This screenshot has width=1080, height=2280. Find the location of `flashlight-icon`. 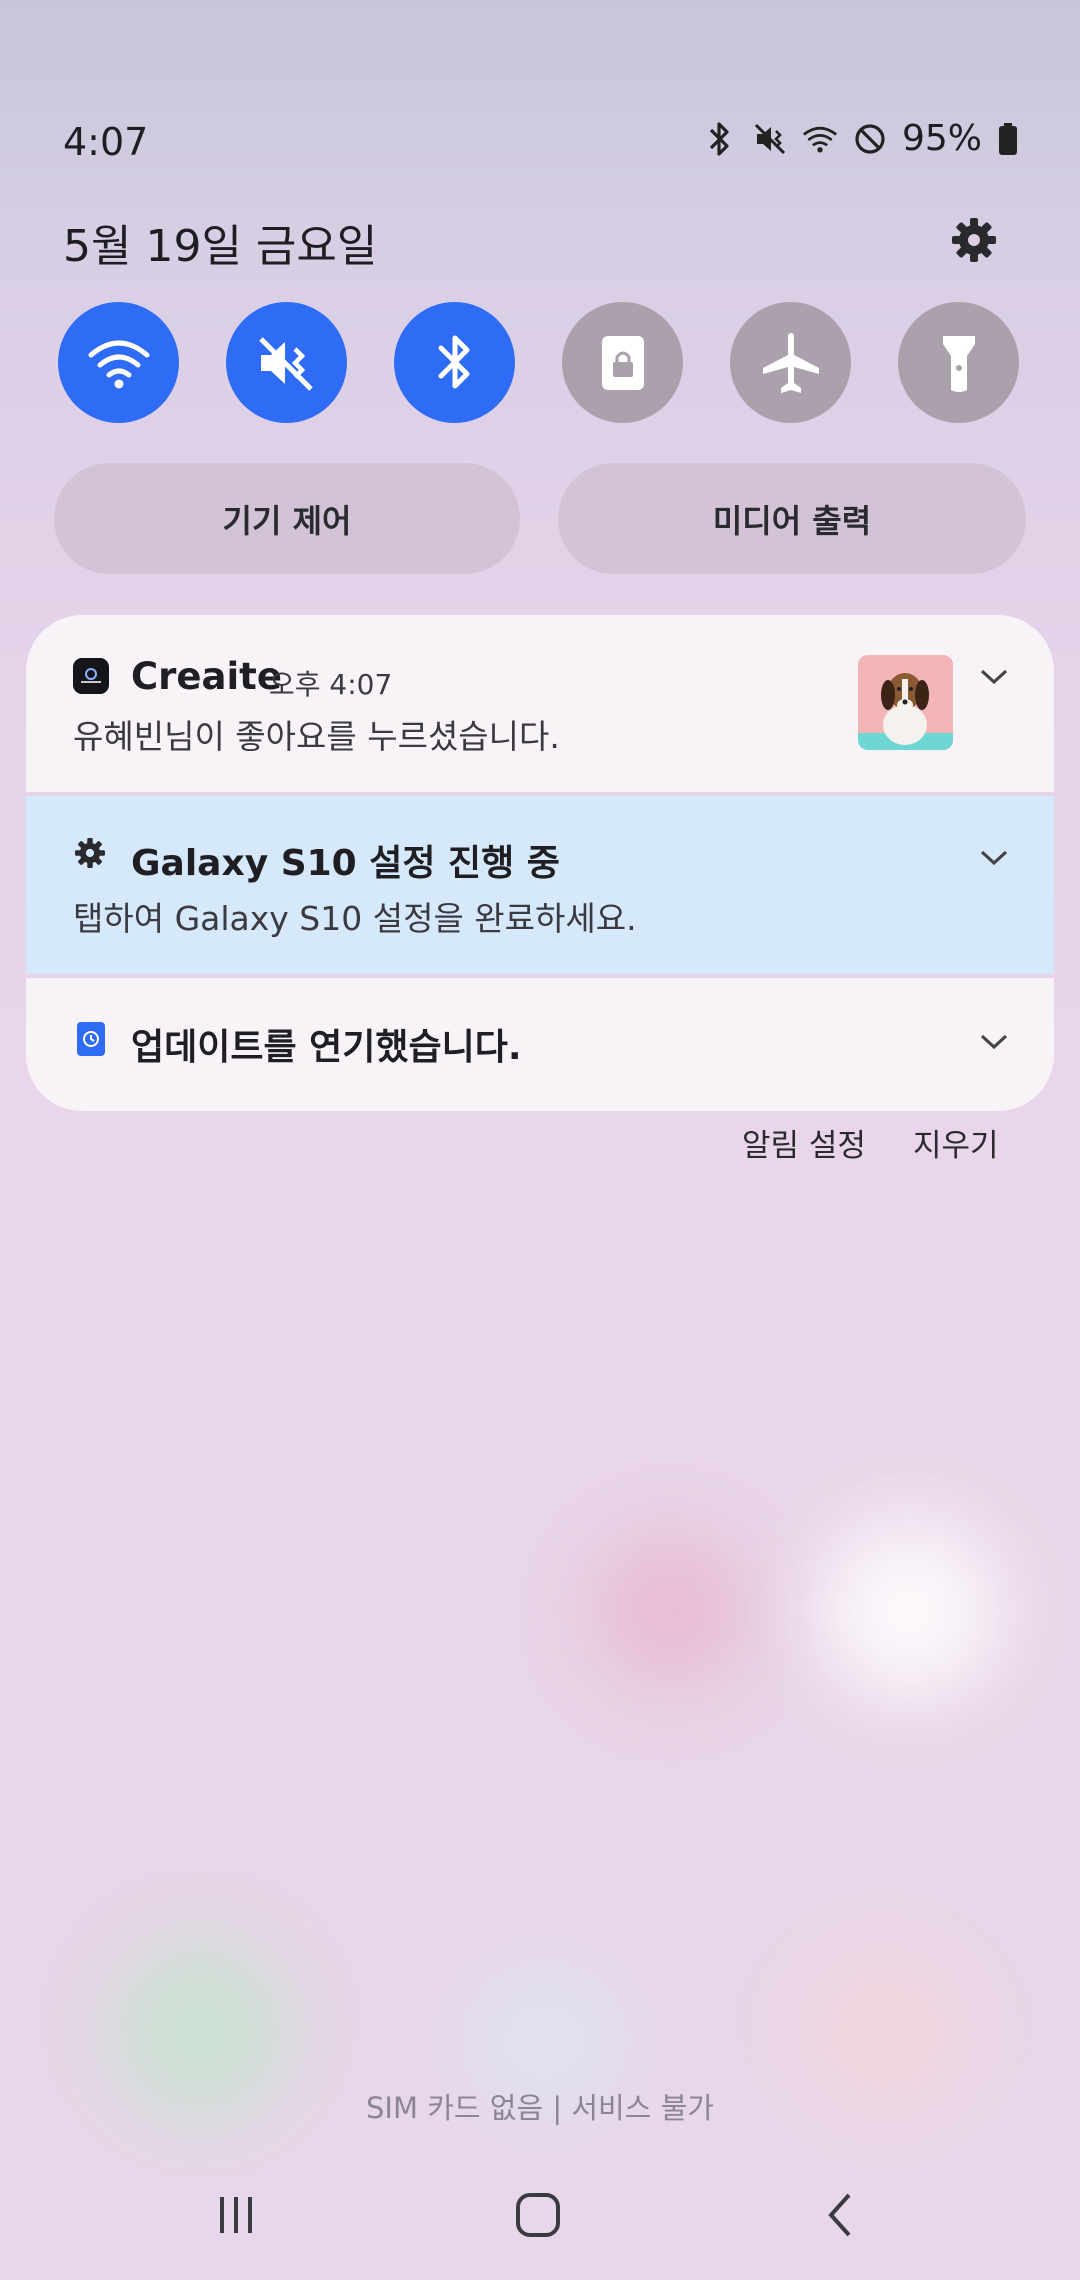

flashlight-icon is located at coordinates (958, 363).